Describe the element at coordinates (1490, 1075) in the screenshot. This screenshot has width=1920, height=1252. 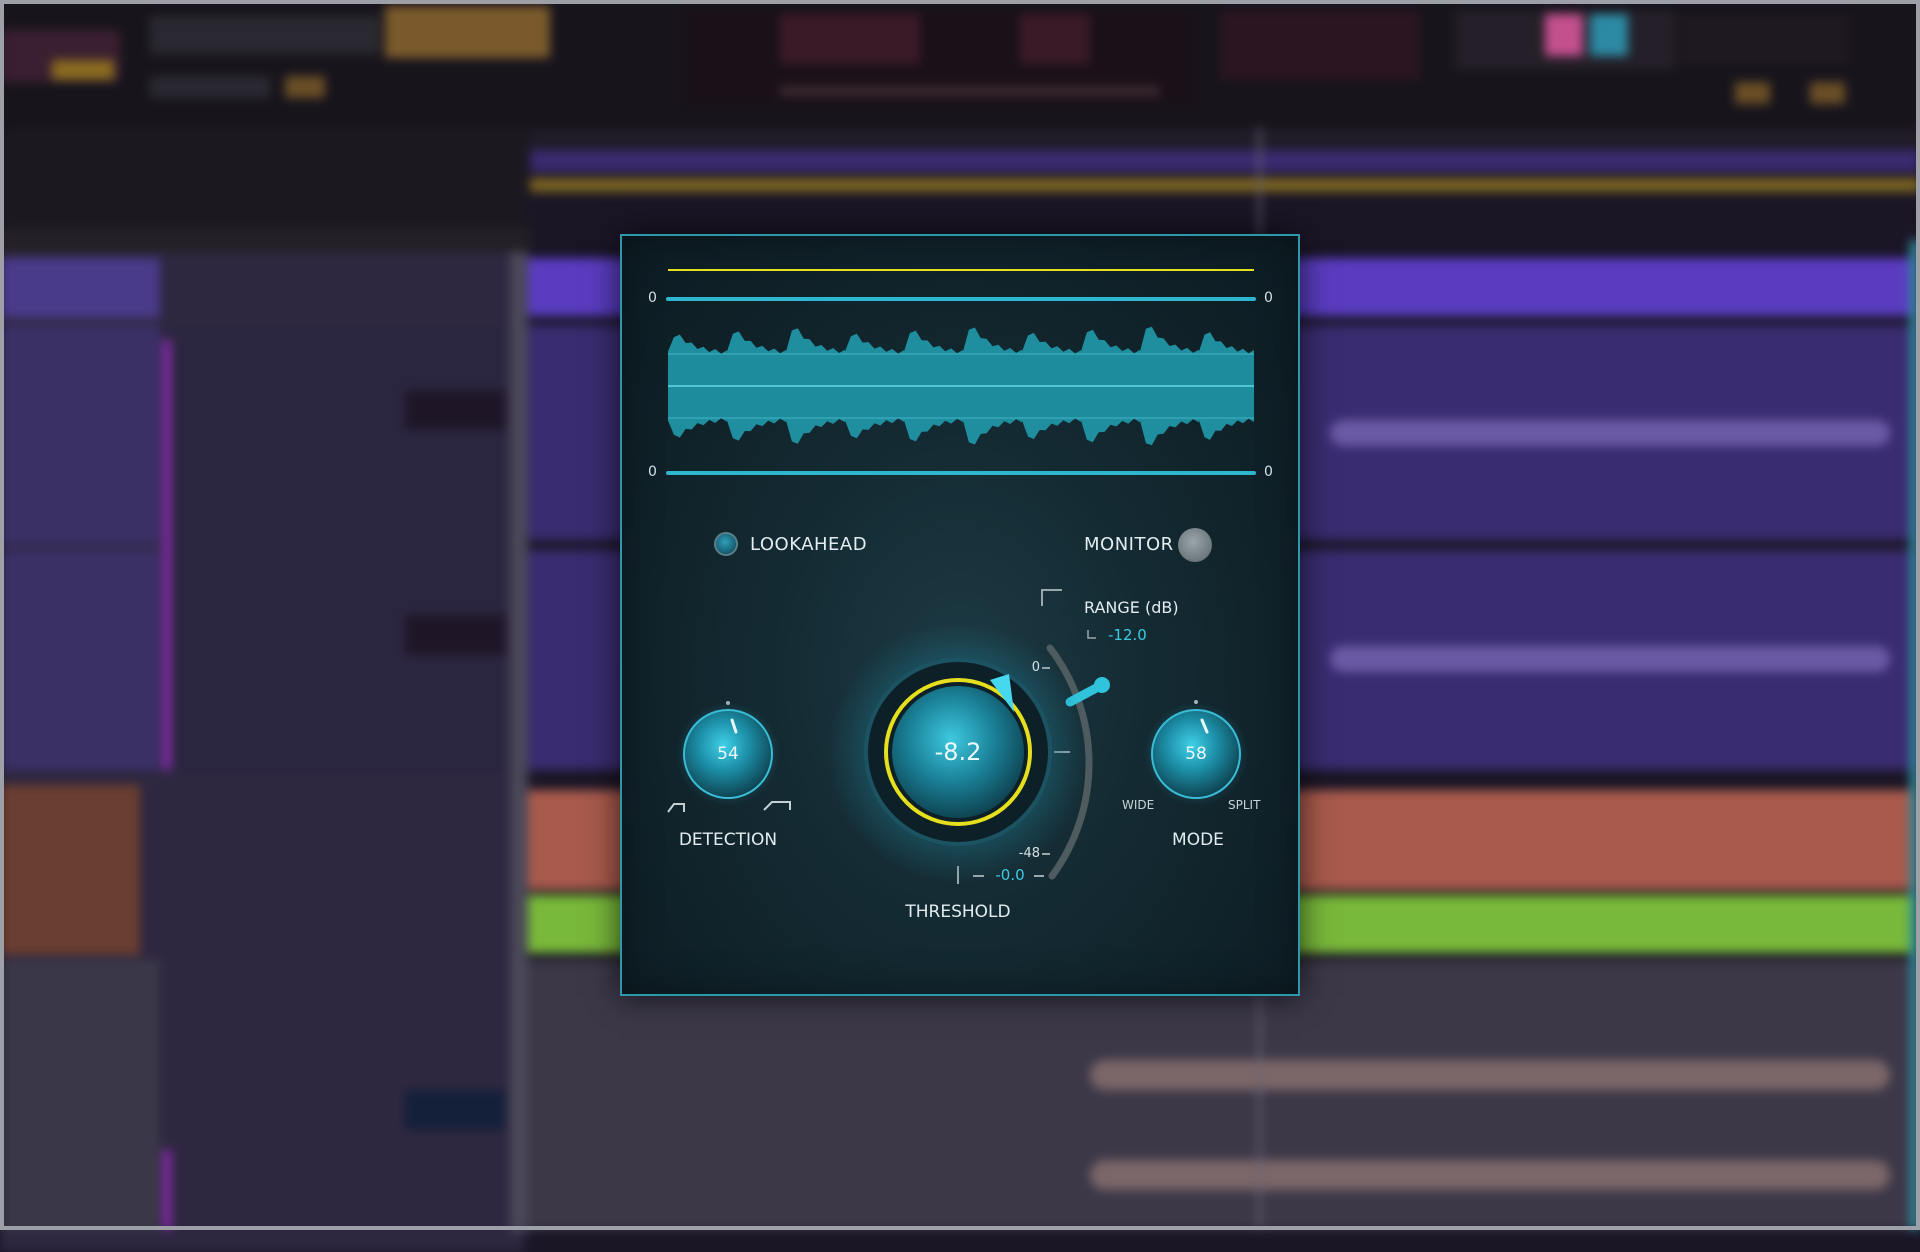
I see `lane-4-waveform` at that location.